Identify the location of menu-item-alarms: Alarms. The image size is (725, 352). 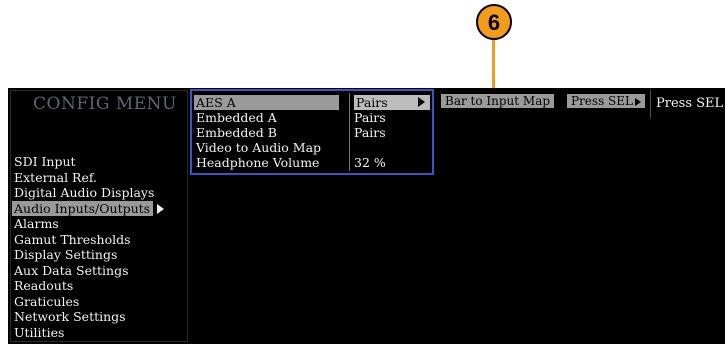
(89, 224).